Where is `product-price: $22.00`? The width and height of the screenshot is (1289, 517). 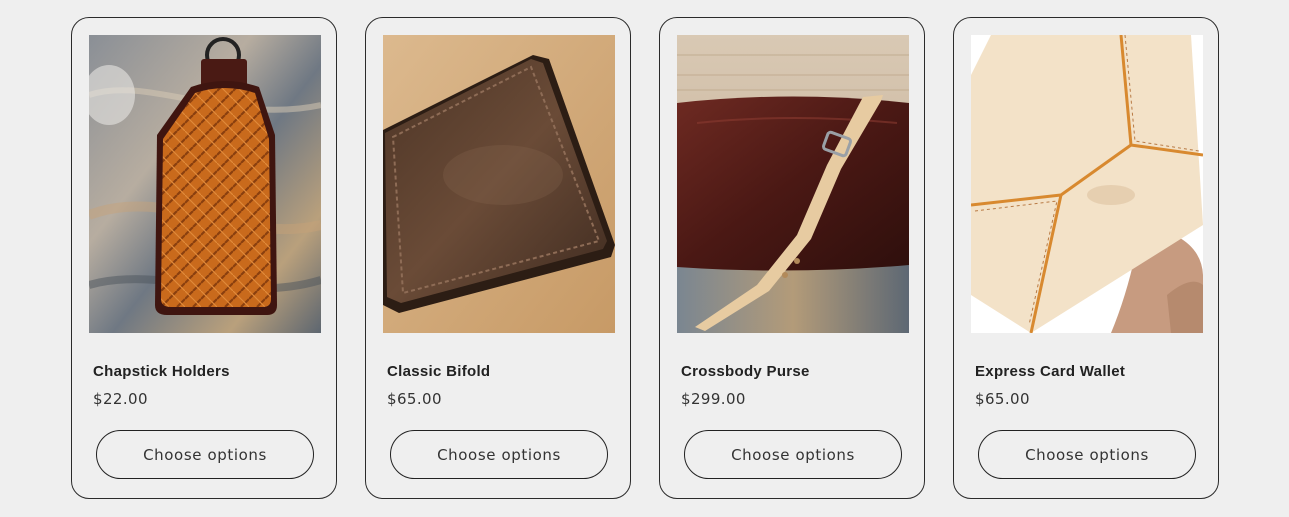
product-price: $22.00 is located at coordinates (120, 399).